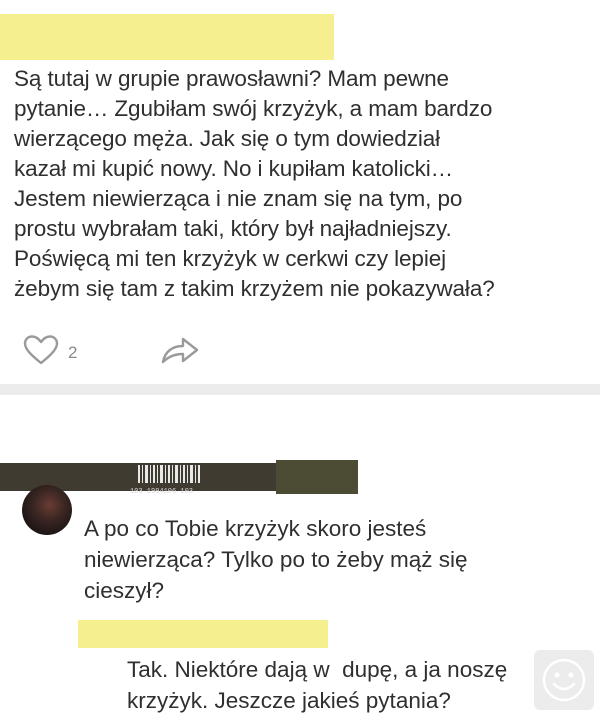  Describe the element at coordinates (47, 510) in the screenshot. I see `commenter-avatar` at that location.